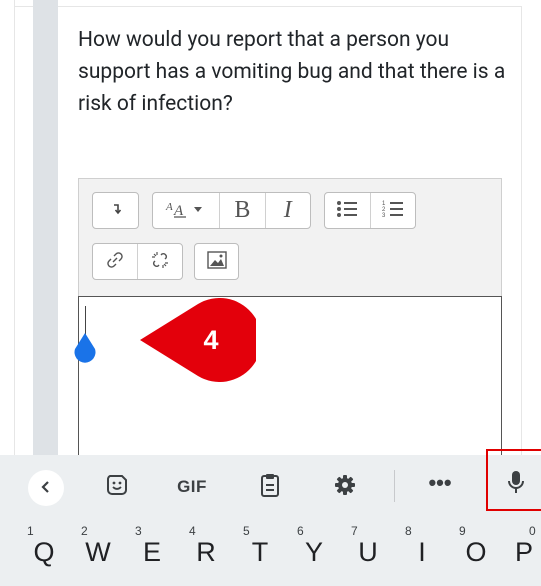 The height and width of the screenshot is (586, 541). I want to click on key-r: 4R, so click(206, 555).